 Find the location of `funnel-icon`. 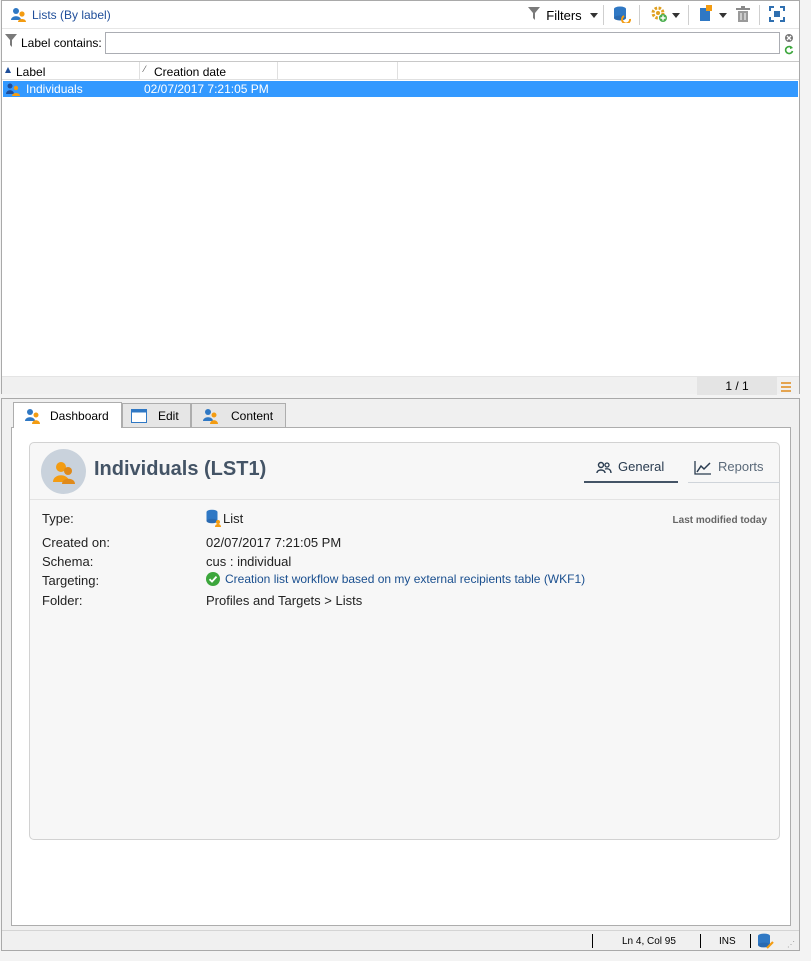

funnel-icon is located at coordinates (534, 15).